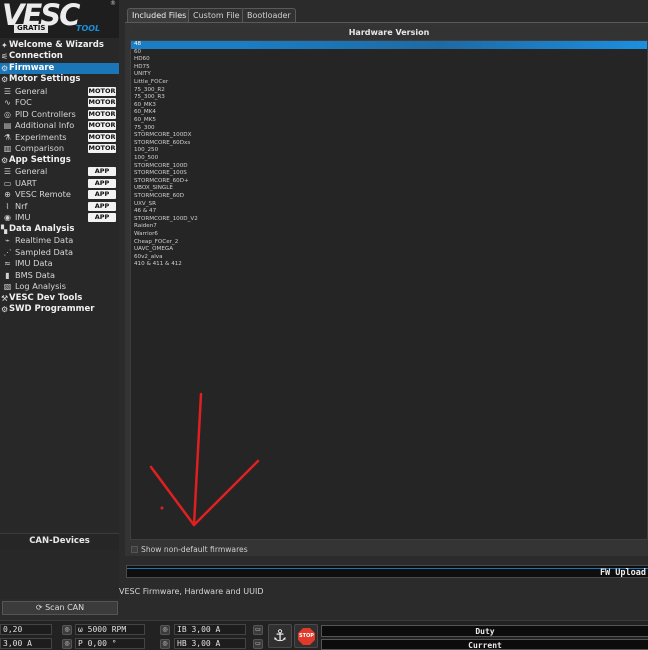 The width and height of the screenshot is (648, 650). What do you see at coordinates (159, 15) in the screenshot?
I see `tab-included-files: Included Files` at bounding box center [159, 15].